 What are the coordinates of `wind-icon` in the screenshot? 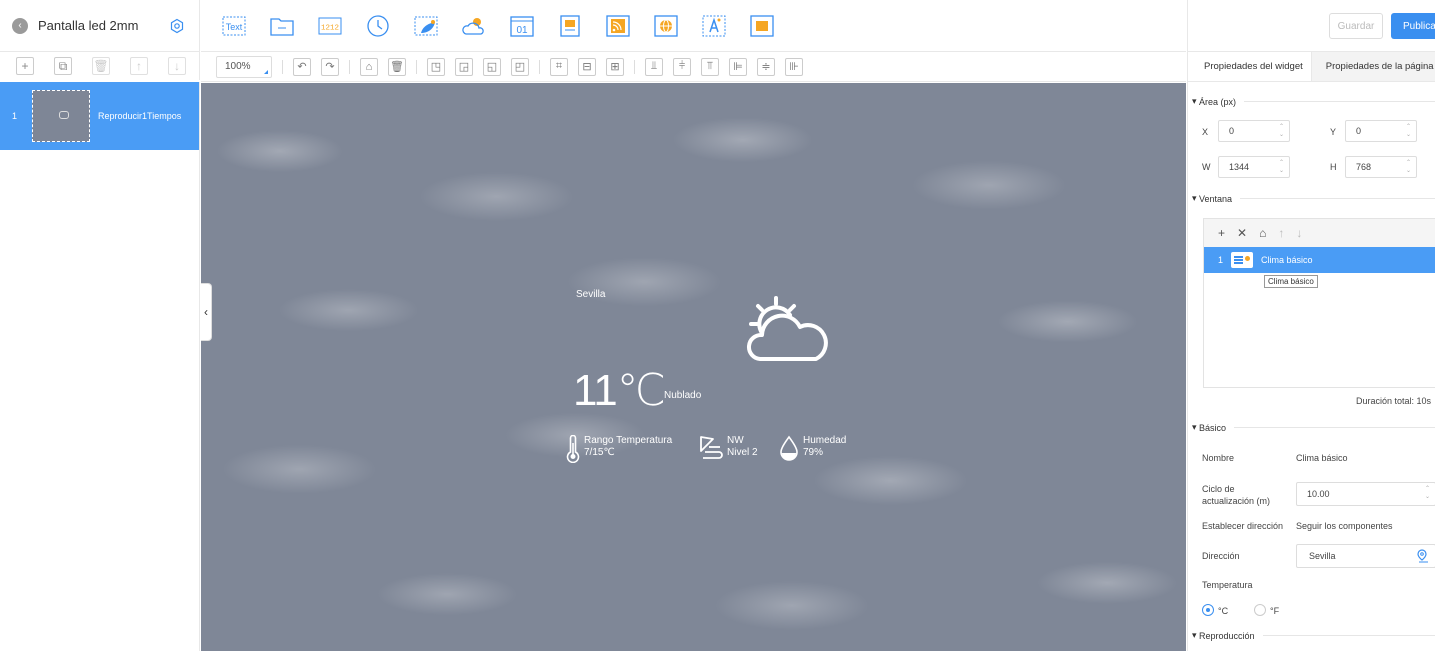 It's located at (711, 447).